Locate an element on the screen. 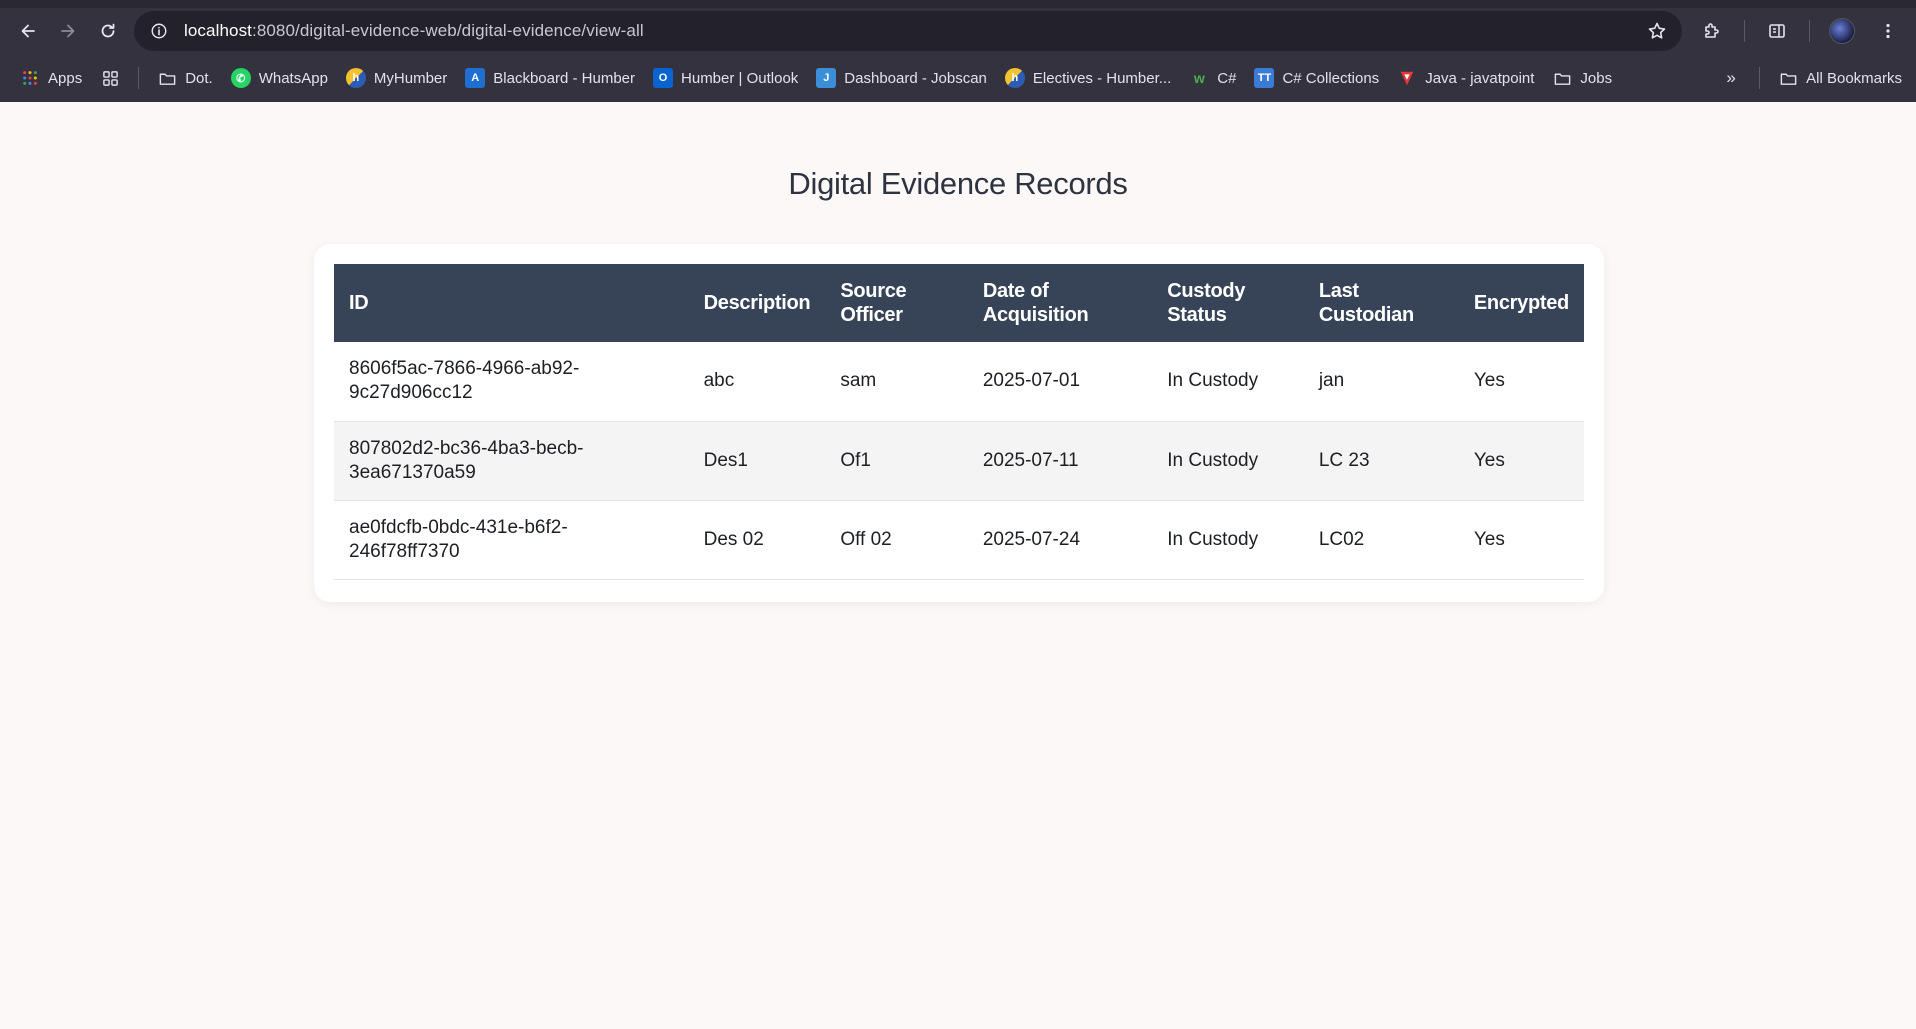 Image resolution: width=1916 pixels, height=1029 pixels. side-panel-icon is located at coordinates (1777, 31).